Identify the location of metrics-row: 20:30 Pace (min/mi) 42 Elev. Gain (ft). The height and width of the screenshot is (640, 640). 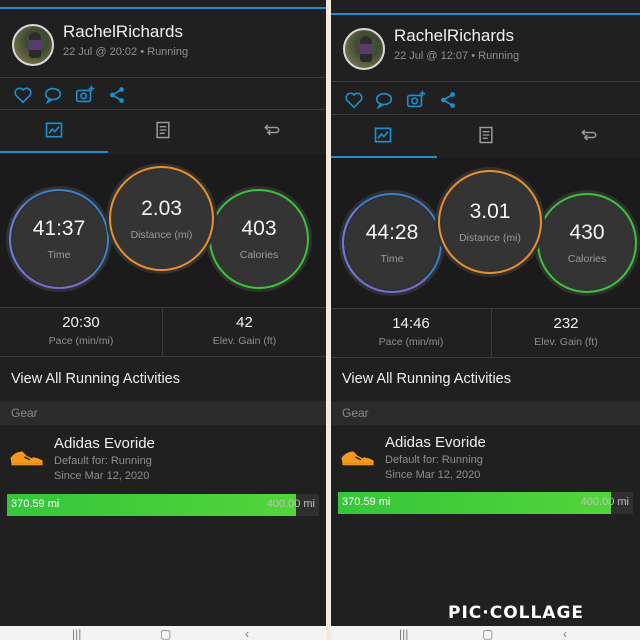
(163, 332).